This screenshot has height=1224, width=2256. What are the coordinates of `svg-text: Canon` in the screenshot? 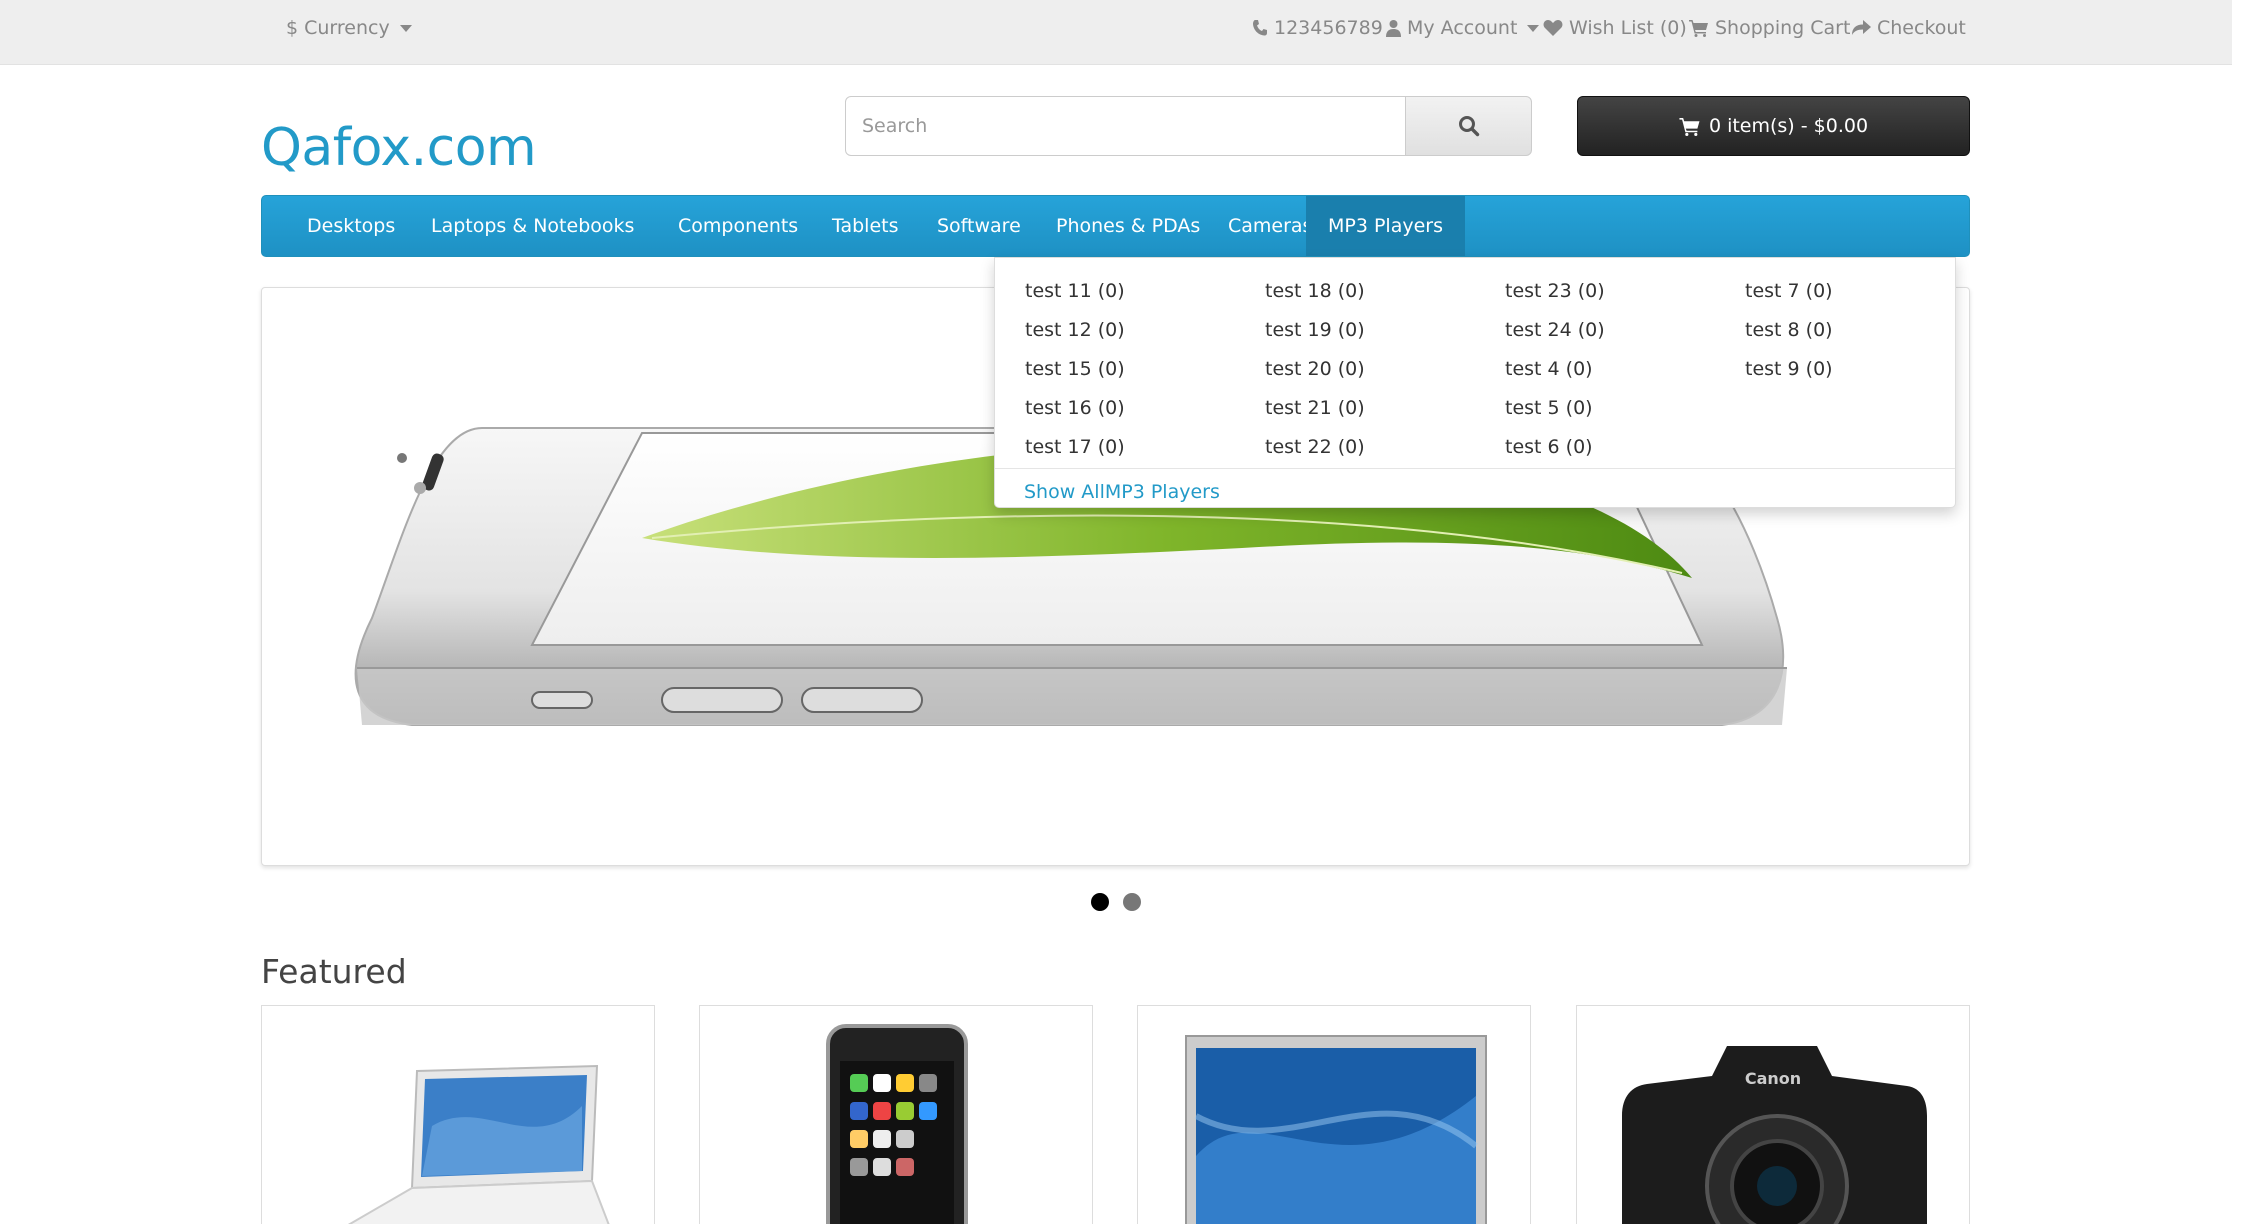 It's located at (1773, 1078).